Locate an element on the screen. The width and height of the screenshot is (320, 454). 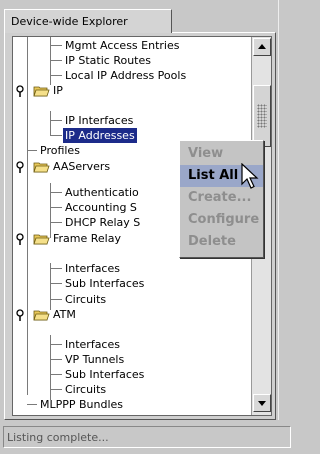
arrow-down-icon is located at coordinates (262, 403).